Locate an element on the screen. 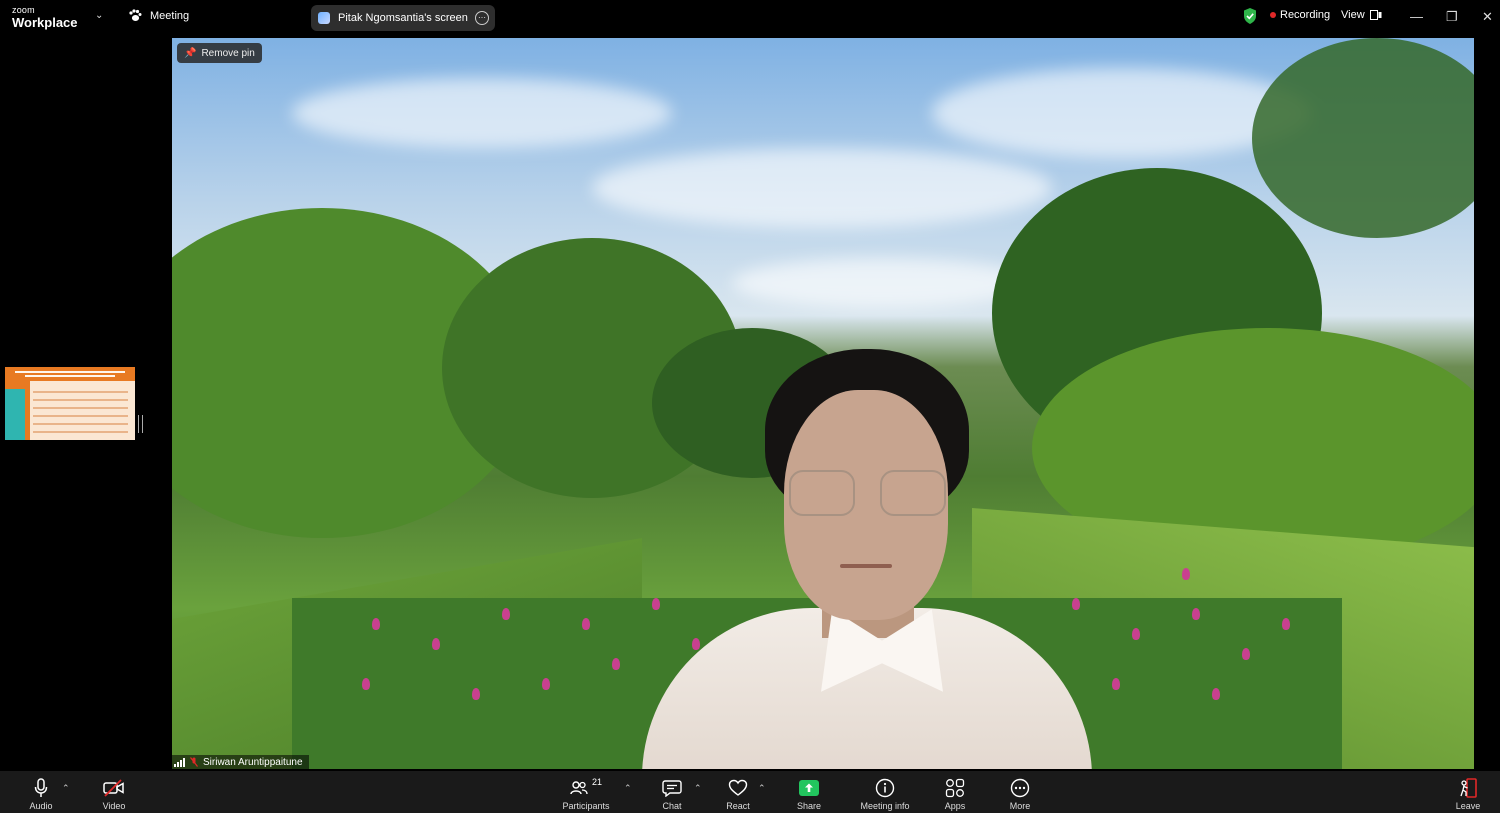  meeting-info-button: Meeting info is located at coordinates (885, 792).